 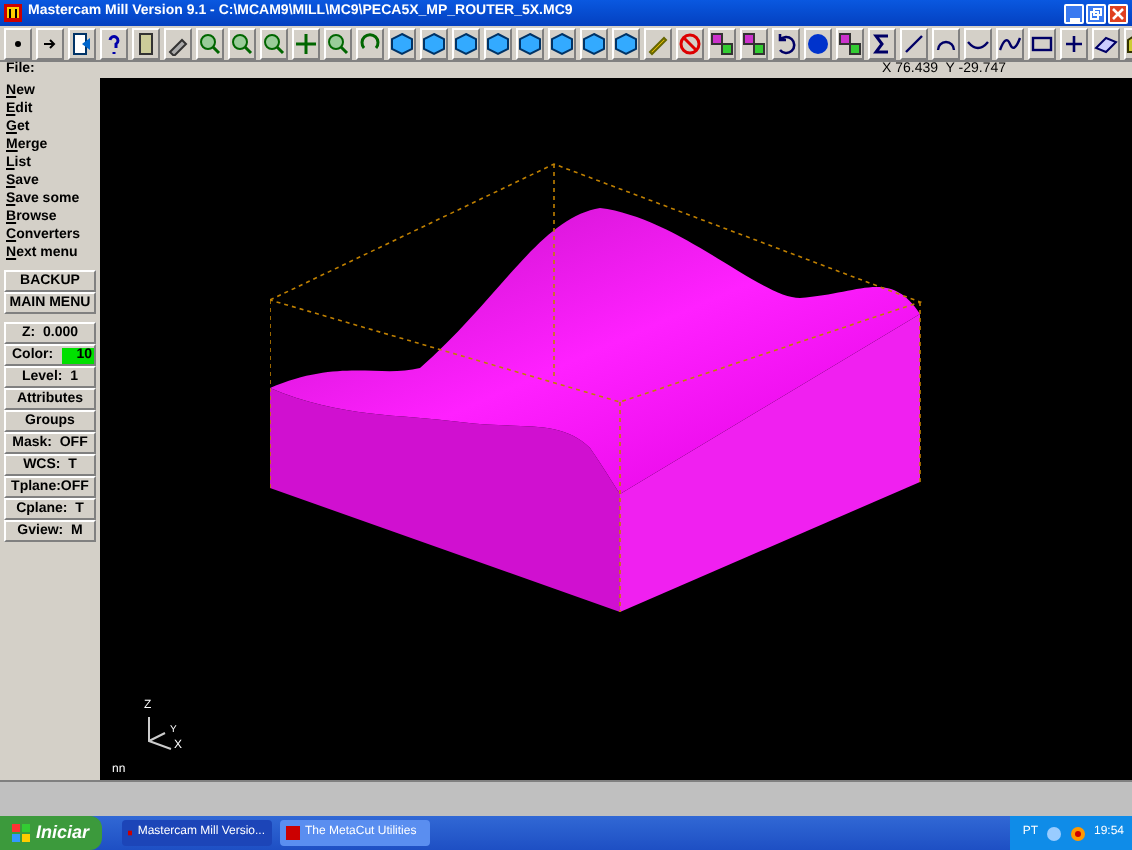 What do you see at coordinates (946, 43) in the screenshot?
I see `arc-button` at bounding box center [946, 43].